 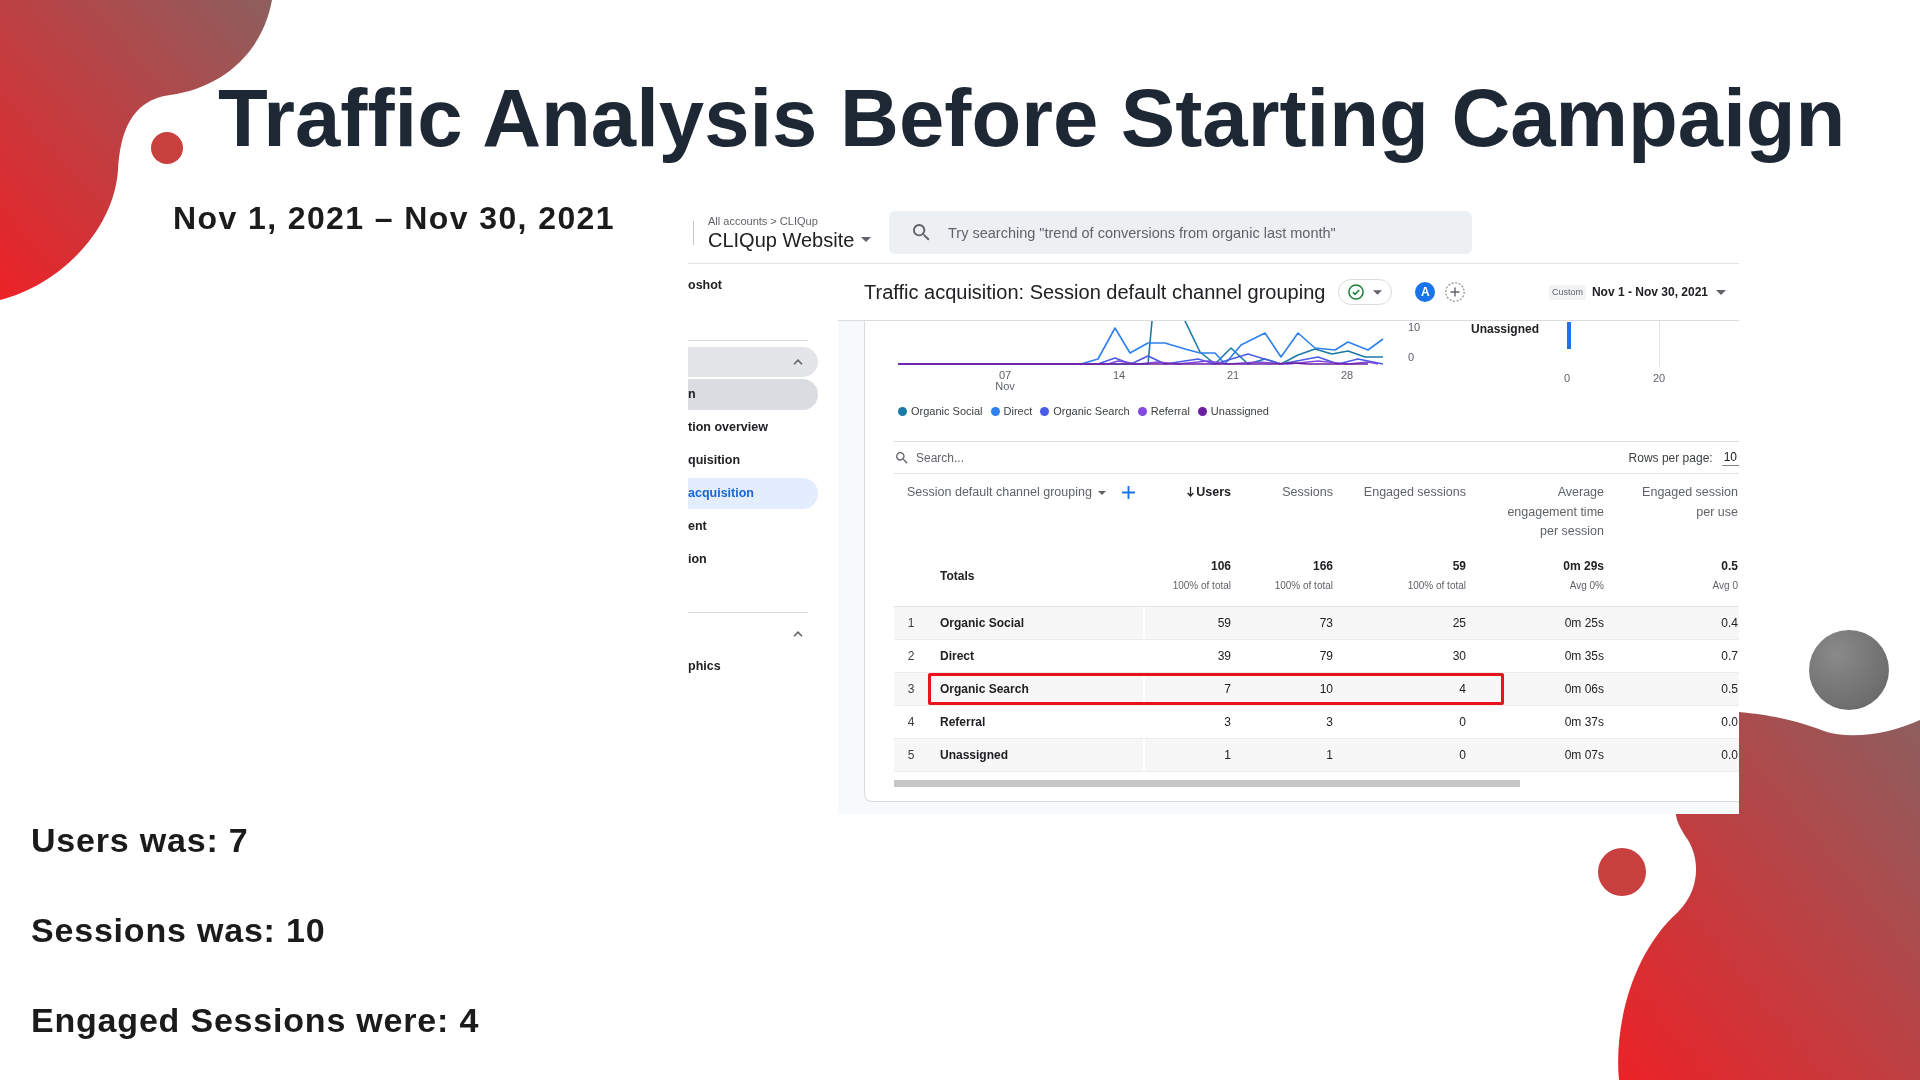 I want to click on table-cell: 0.7, so click(x=1729, y=656).